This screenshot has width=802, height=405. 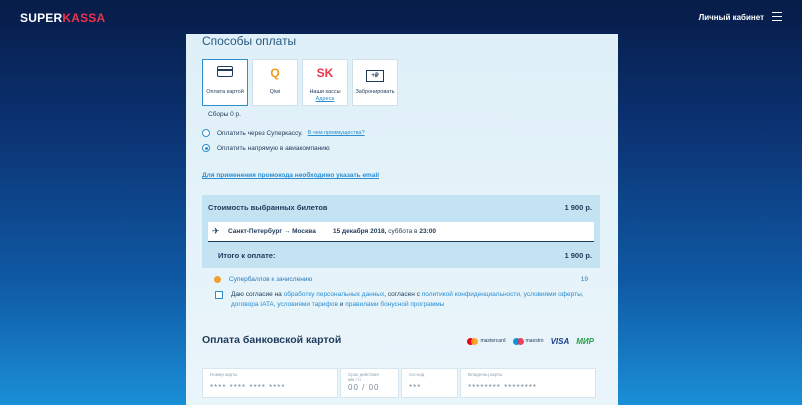 I want to click on field-label: Владелец карты, so click(x=485, y=374).